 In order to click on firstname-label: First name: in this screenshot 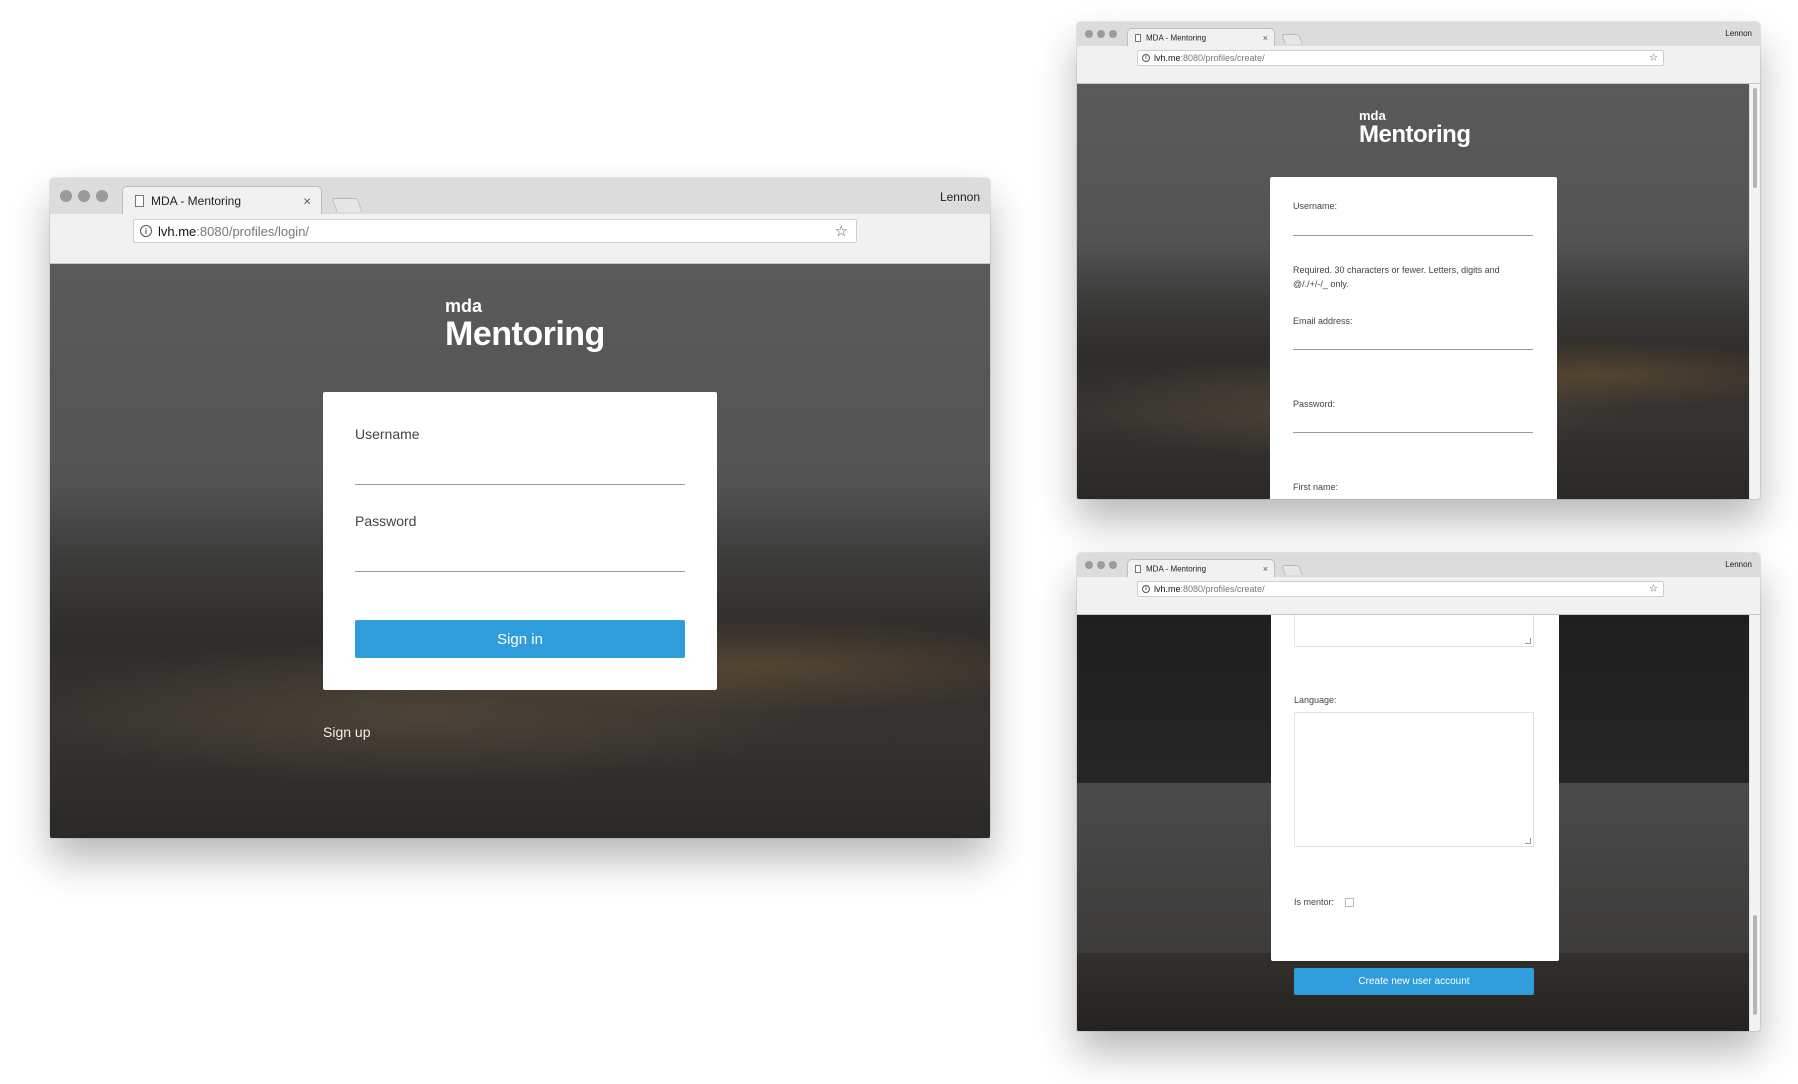, I will do `click(1316, 487)`.